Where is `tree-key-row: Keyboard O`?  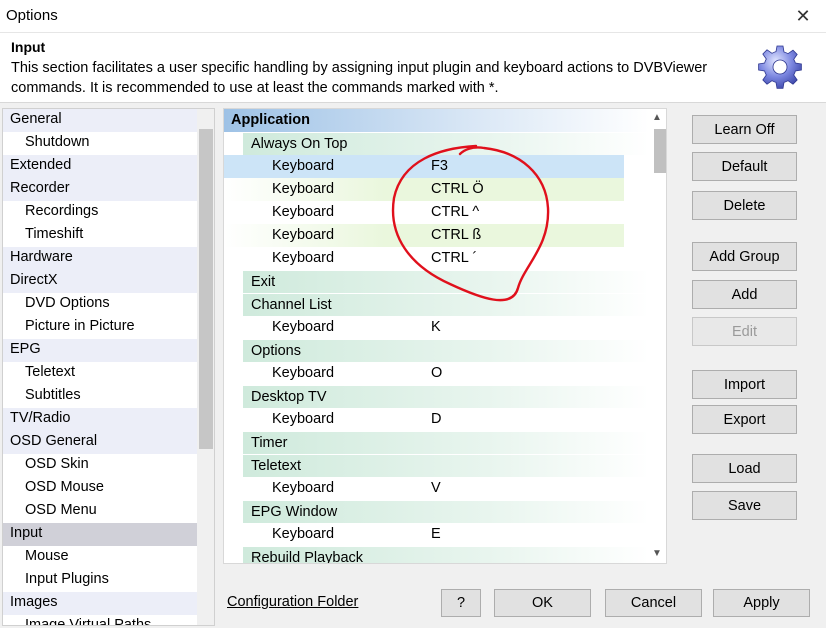
tree-key-row: Keyboard O is located at coordinates (436, 373).